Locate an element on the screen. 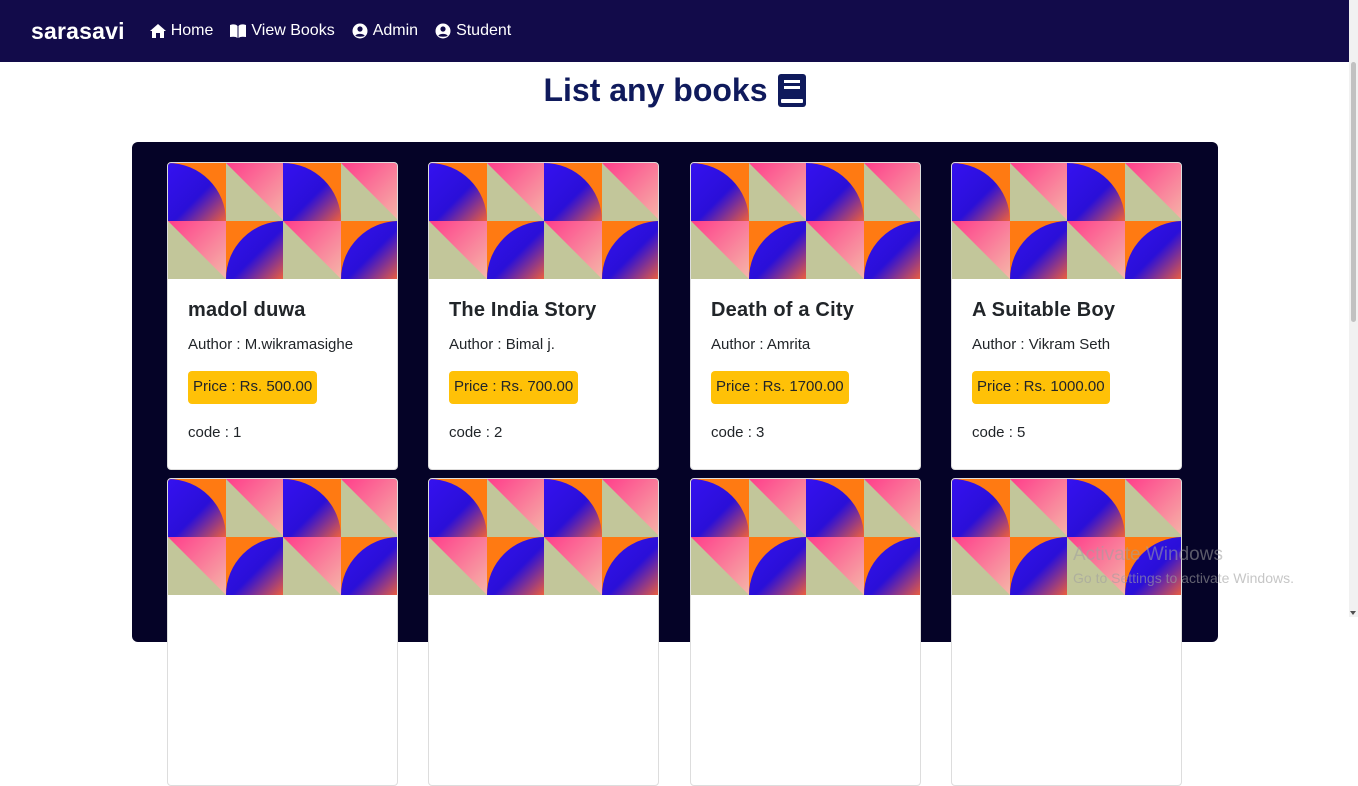 This screenshot has height=786, width=1358. windows-activation-watermark-title: Activate Windows is located at coordinates (1148, 554).